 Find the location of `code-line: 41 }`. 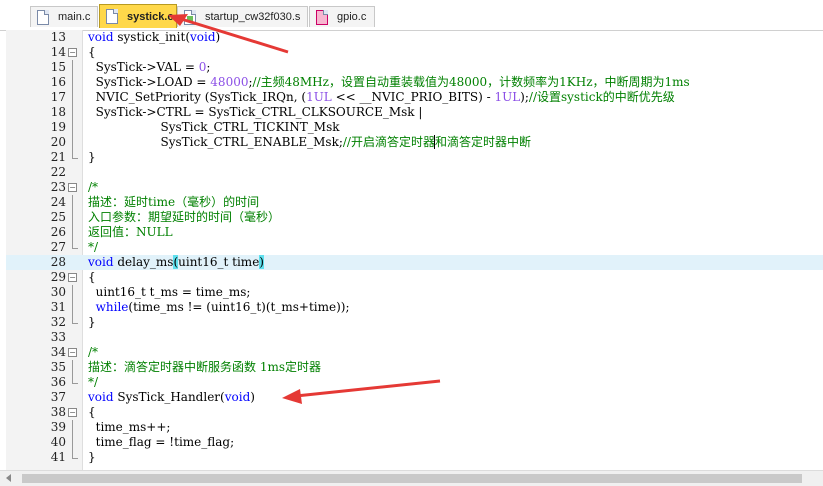

code-line: 41 } is located at coordinates (414, 457).